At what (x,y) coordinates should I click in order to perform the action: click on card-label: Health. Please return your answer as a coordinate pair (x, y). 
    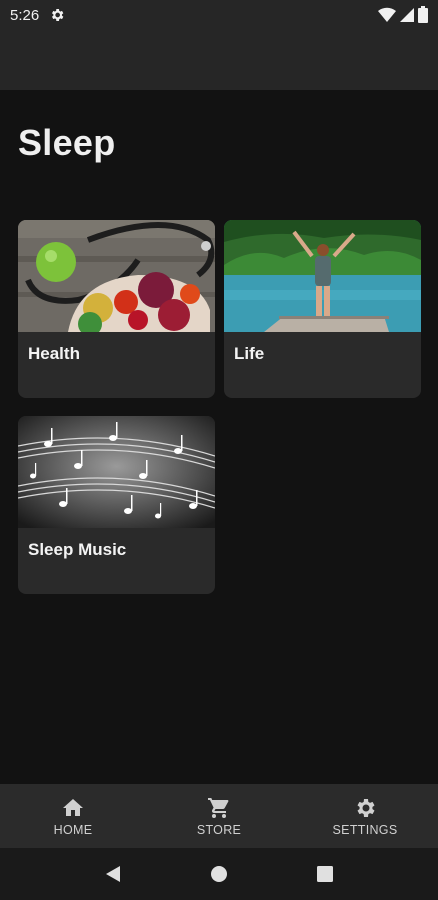
    Looking at the image, I should click on (54, 353).